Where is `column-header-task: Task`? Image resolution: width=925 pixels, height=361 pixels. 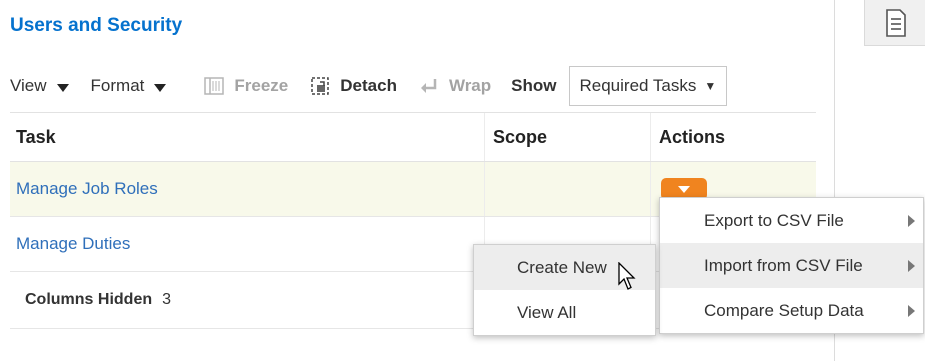 column-header-task: Task is located at coordinates (247, 137).